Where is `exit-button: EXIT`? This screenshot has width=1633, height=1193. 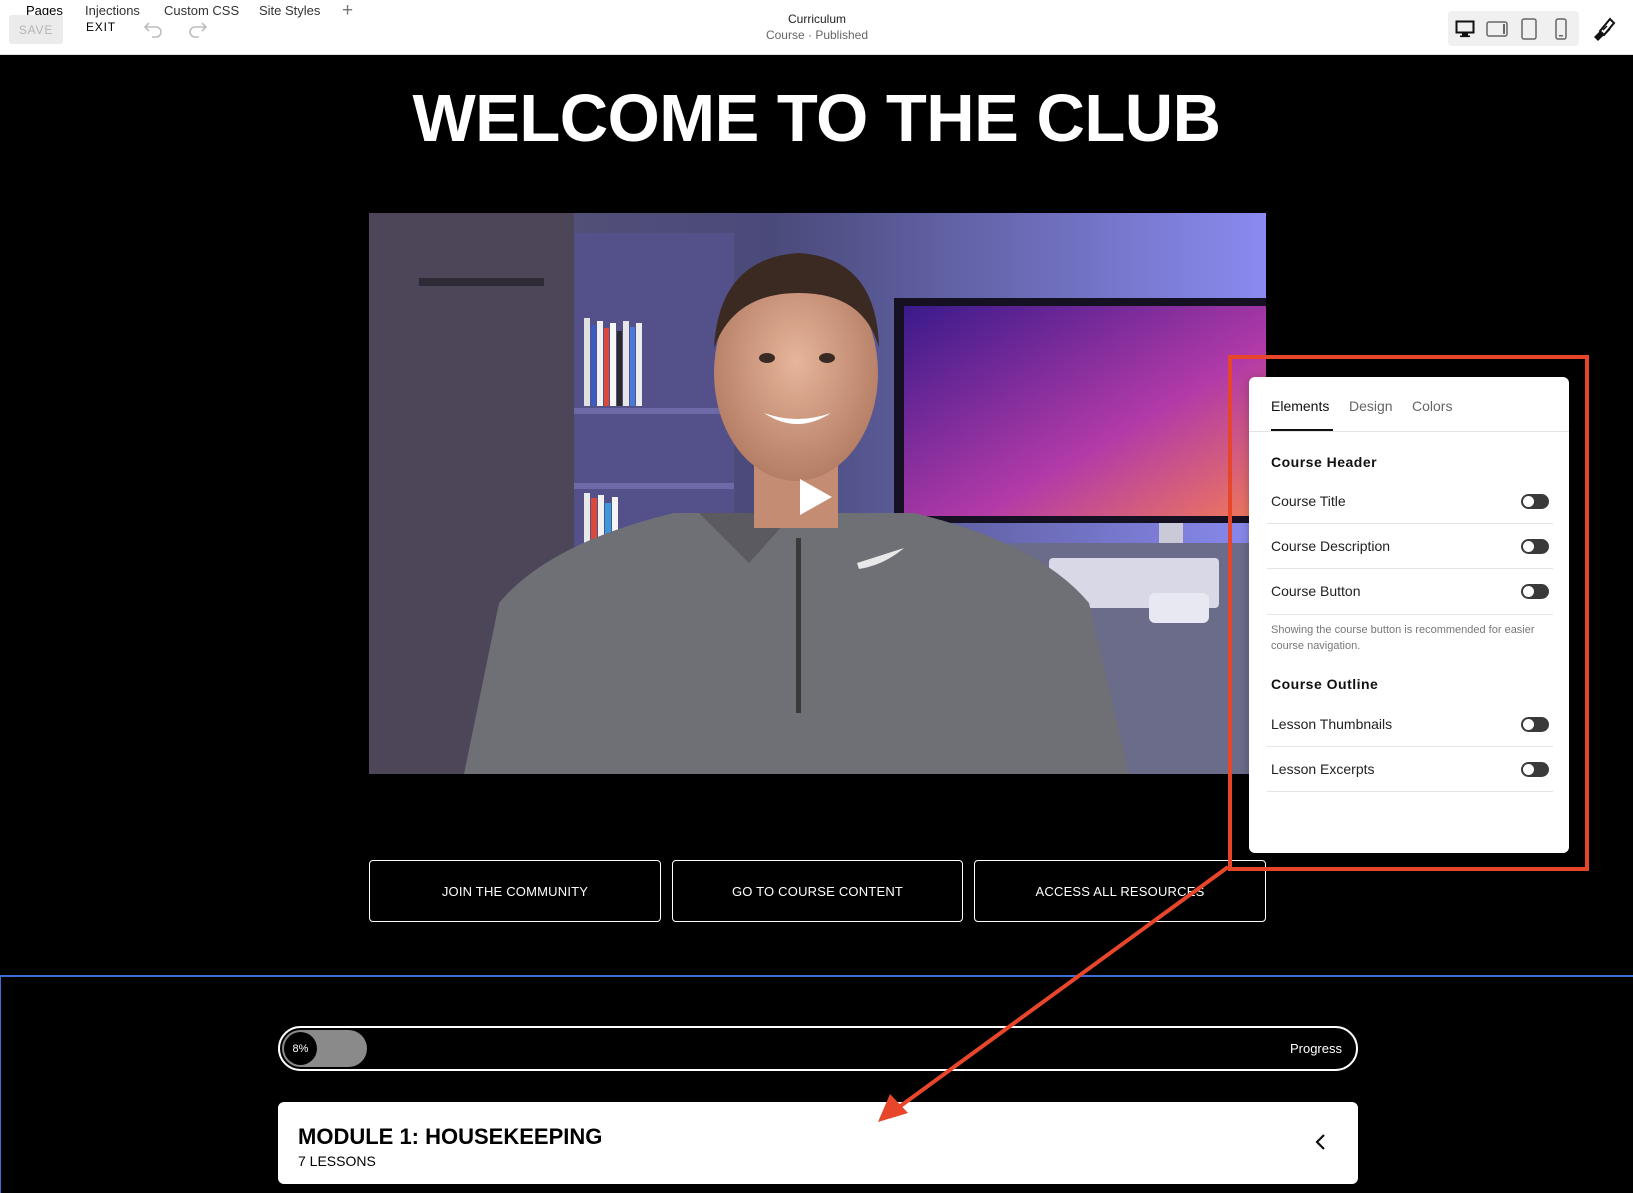 exit-button: EXIT is located at coordinates (101, 27).